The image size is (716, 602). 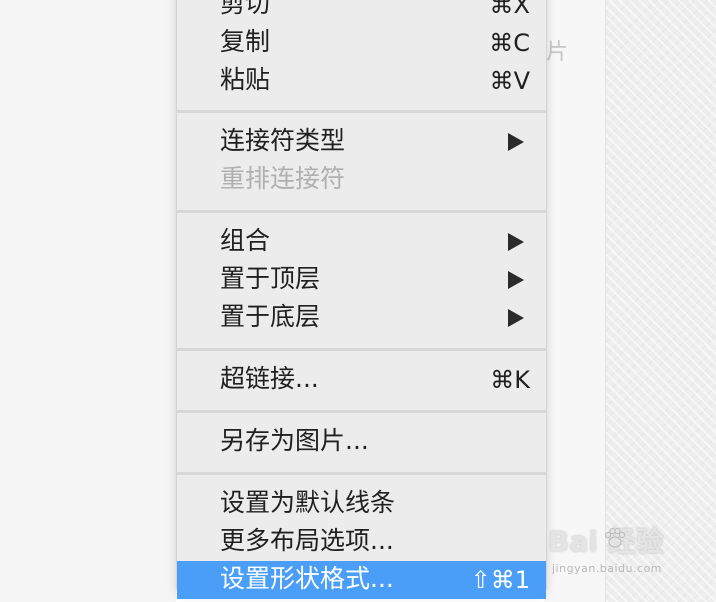 What do you see at coordinates (574, 301) in the screenshot?
I see `document-background-right: 片` at bounding box center [574, 301].